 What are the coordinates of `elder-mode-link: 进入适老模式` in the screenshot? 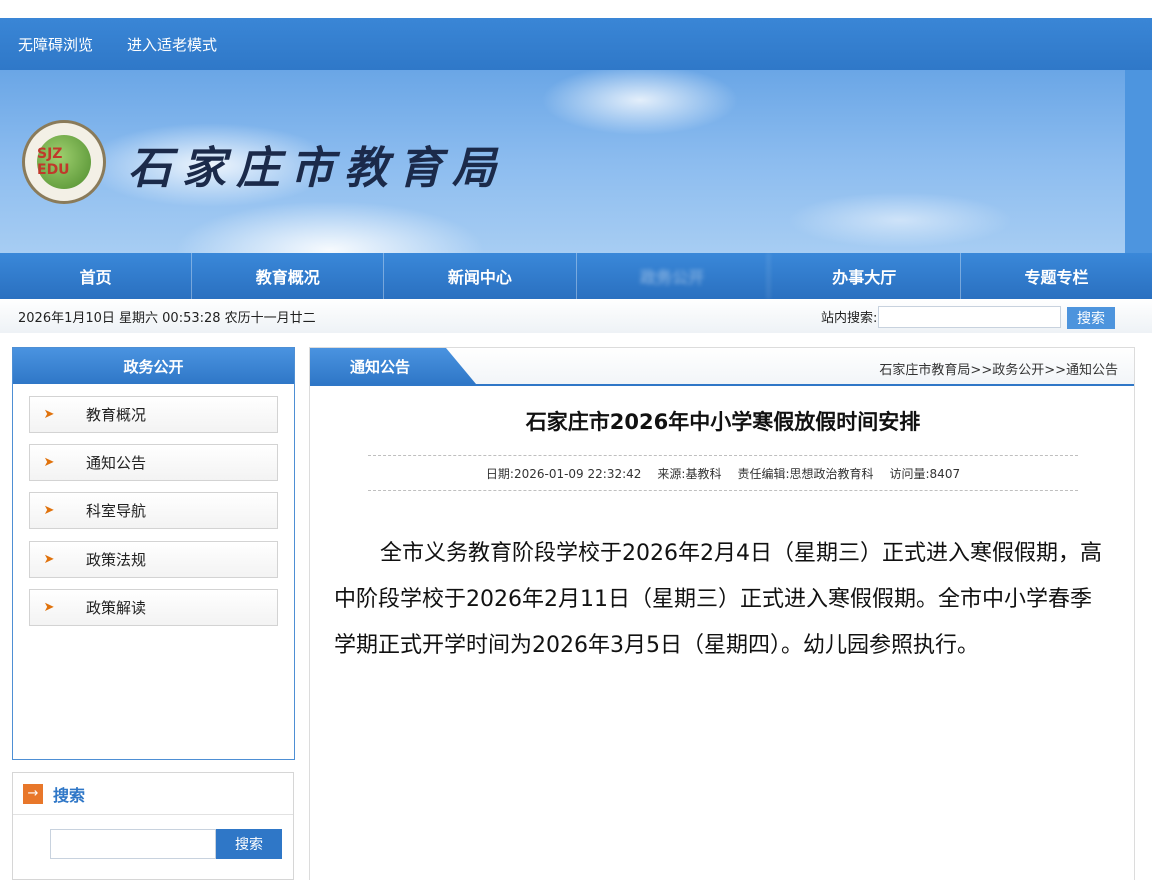 It's located at (172, 44).